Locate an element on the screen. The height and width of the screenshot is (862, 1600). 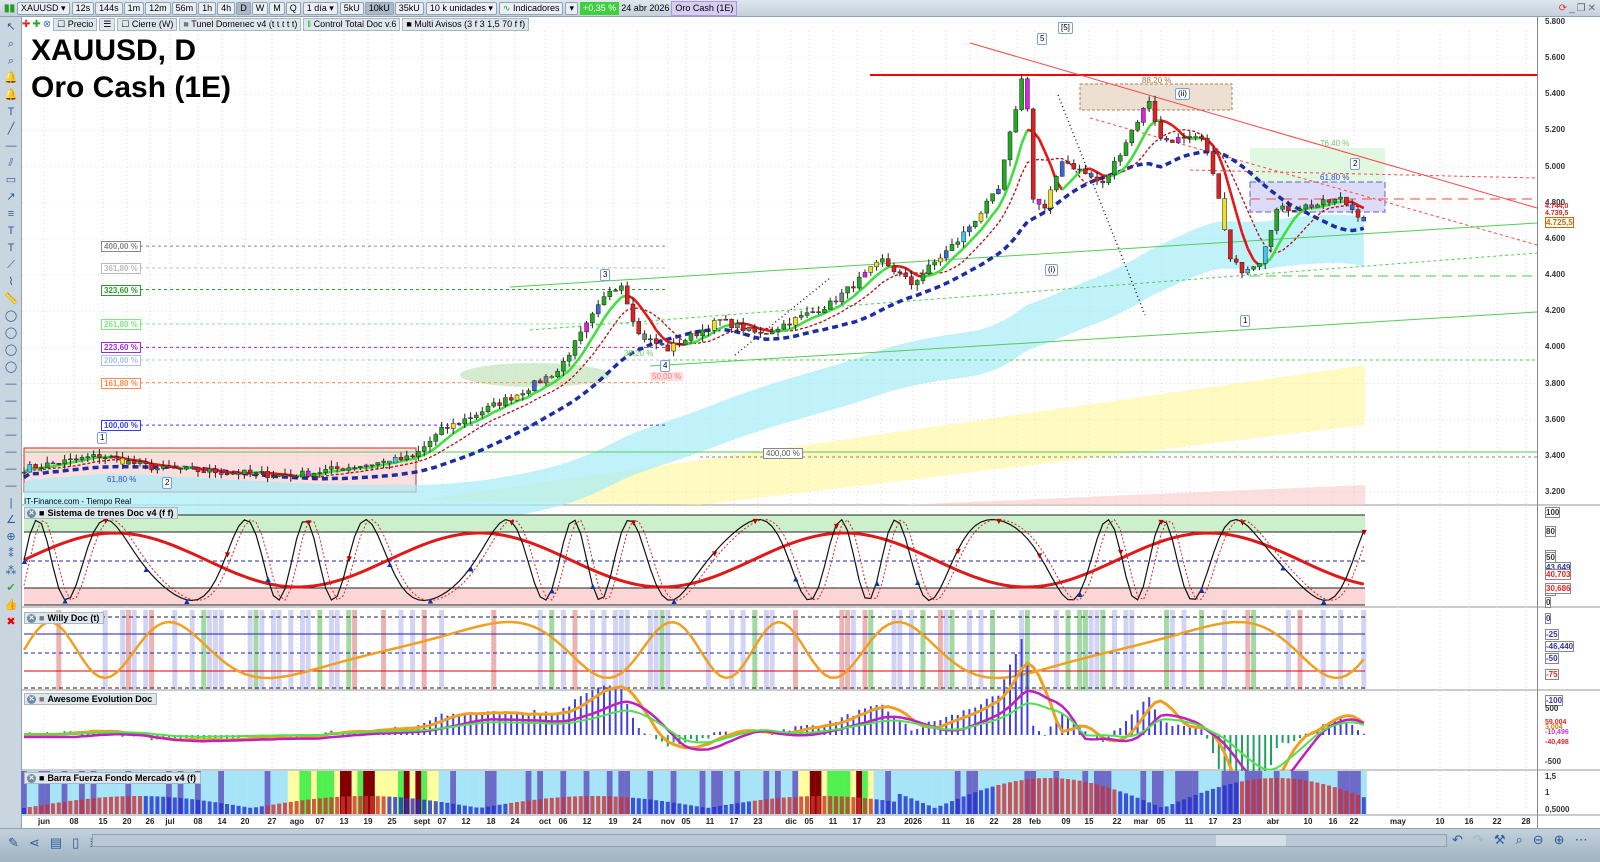
zoom-out-icon: ⊖ is located at coordinates (1538, 840).